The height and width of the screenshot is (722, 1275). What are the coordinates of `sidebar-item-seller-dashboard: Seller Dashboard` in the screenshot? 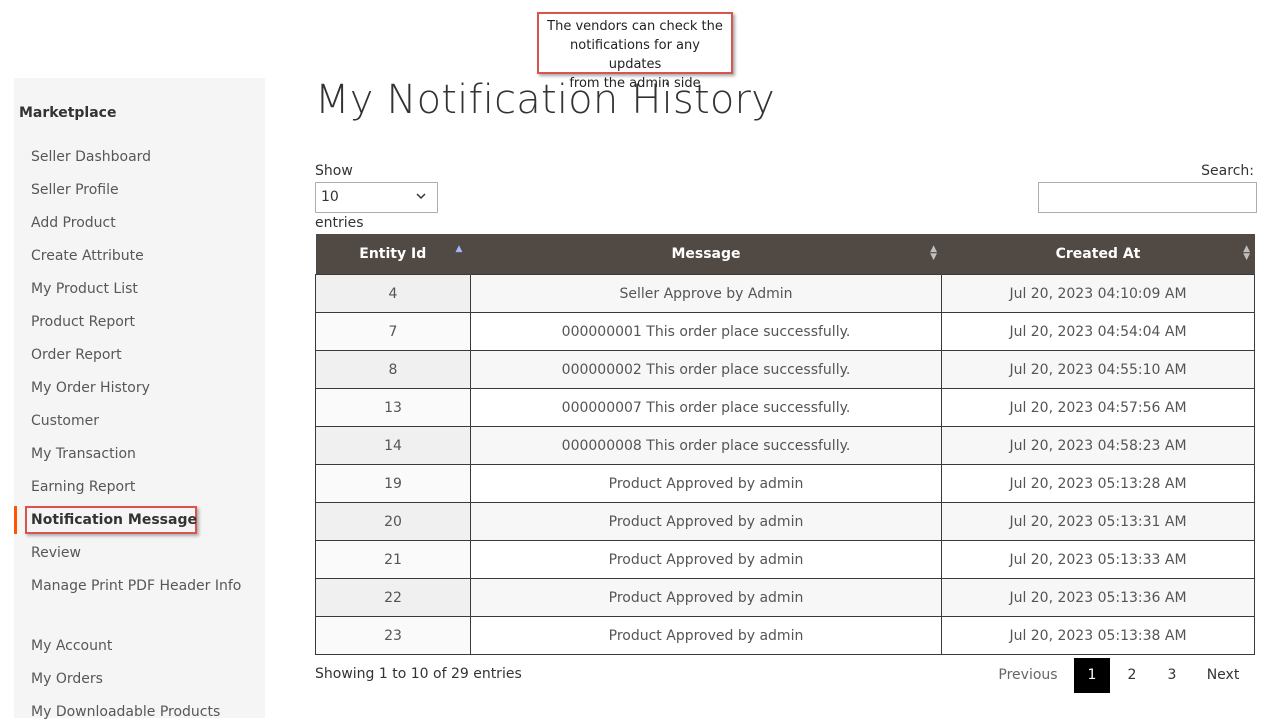 It's located at (91, 157).